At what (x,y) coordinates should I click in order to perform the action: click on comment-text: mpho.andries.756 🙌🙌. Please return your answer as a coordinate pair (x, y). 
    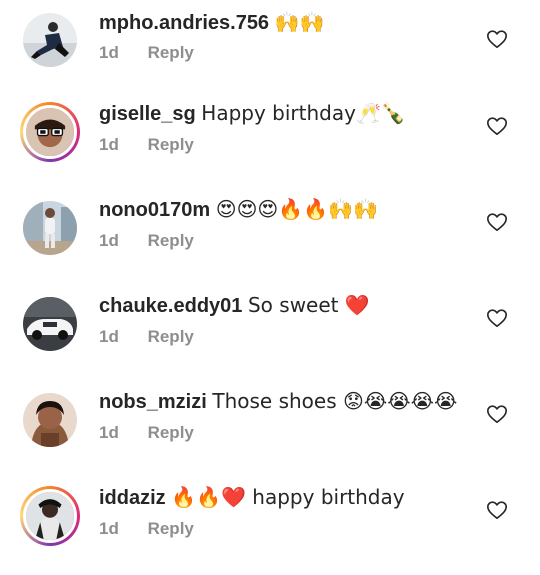
    Looking at the image, I should click on (211, 22).